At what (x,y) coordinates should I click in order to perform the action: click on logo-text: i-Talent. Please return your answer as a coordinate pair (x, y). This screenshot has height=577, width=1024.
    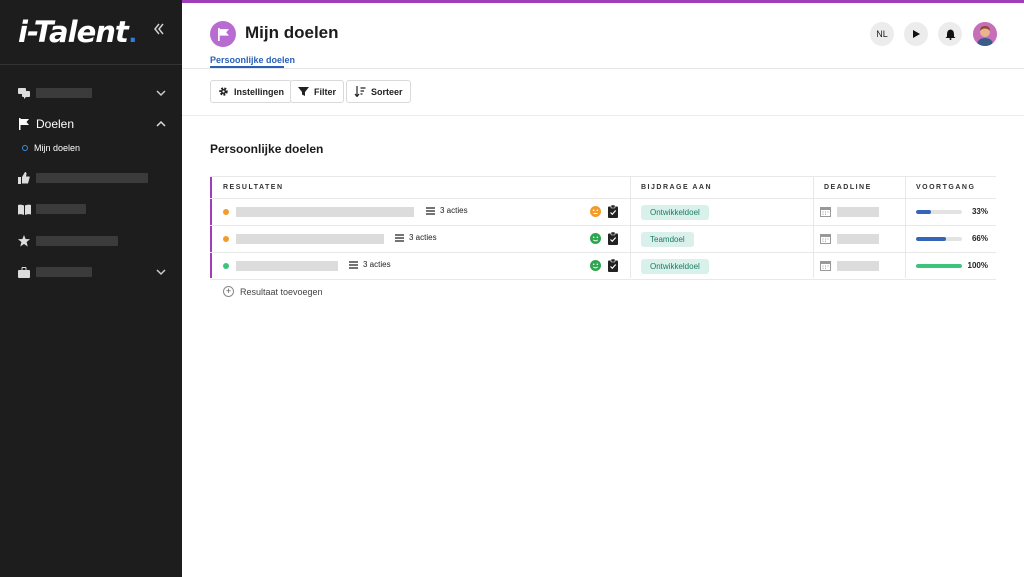
    Looking at the image, I should click on (73, 32).